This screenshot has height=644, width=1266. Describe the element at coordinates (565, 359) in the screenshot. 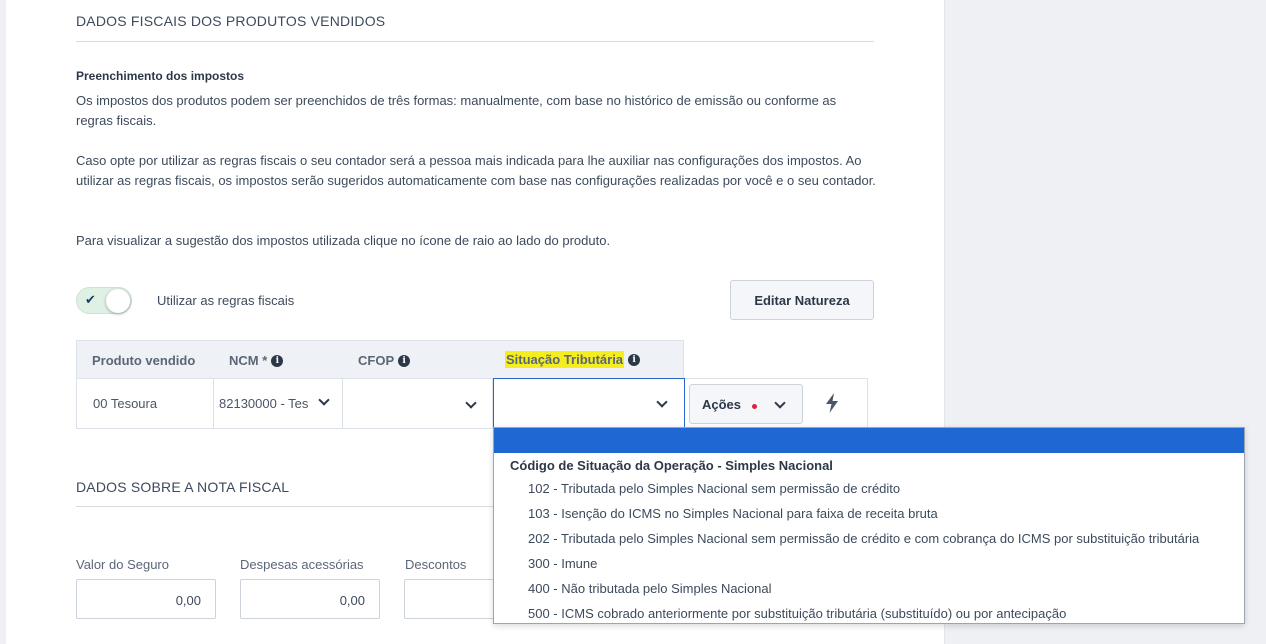

I see `header-situacao-label: Situação Tributária` at that location.